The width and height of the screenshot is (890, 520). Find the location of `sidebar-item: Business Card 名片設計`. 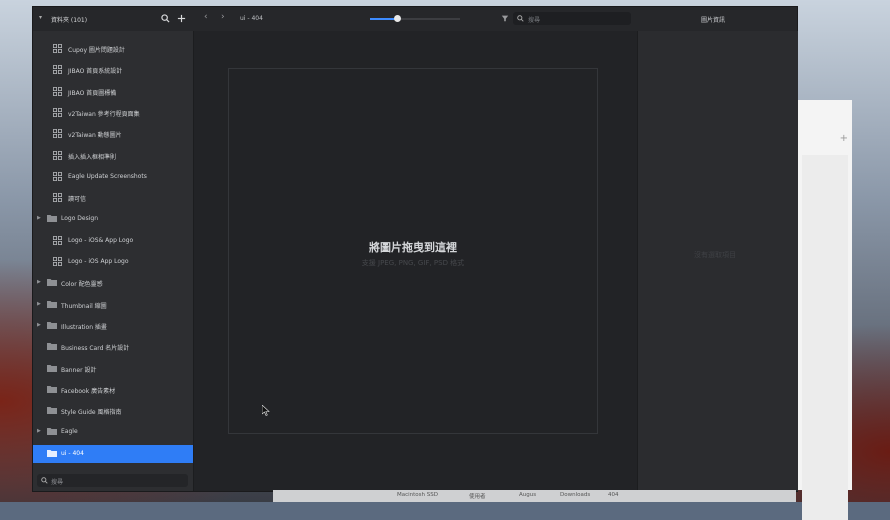

sidebar-item: Business Card 名片設計 is located at coordinates (113, 347).